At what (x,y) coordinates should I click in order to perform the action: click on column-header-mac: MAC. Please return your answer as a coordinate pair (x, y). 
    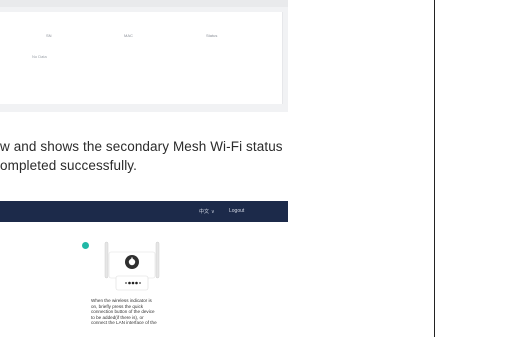
    Looking at the image, I should click on (128, 35).